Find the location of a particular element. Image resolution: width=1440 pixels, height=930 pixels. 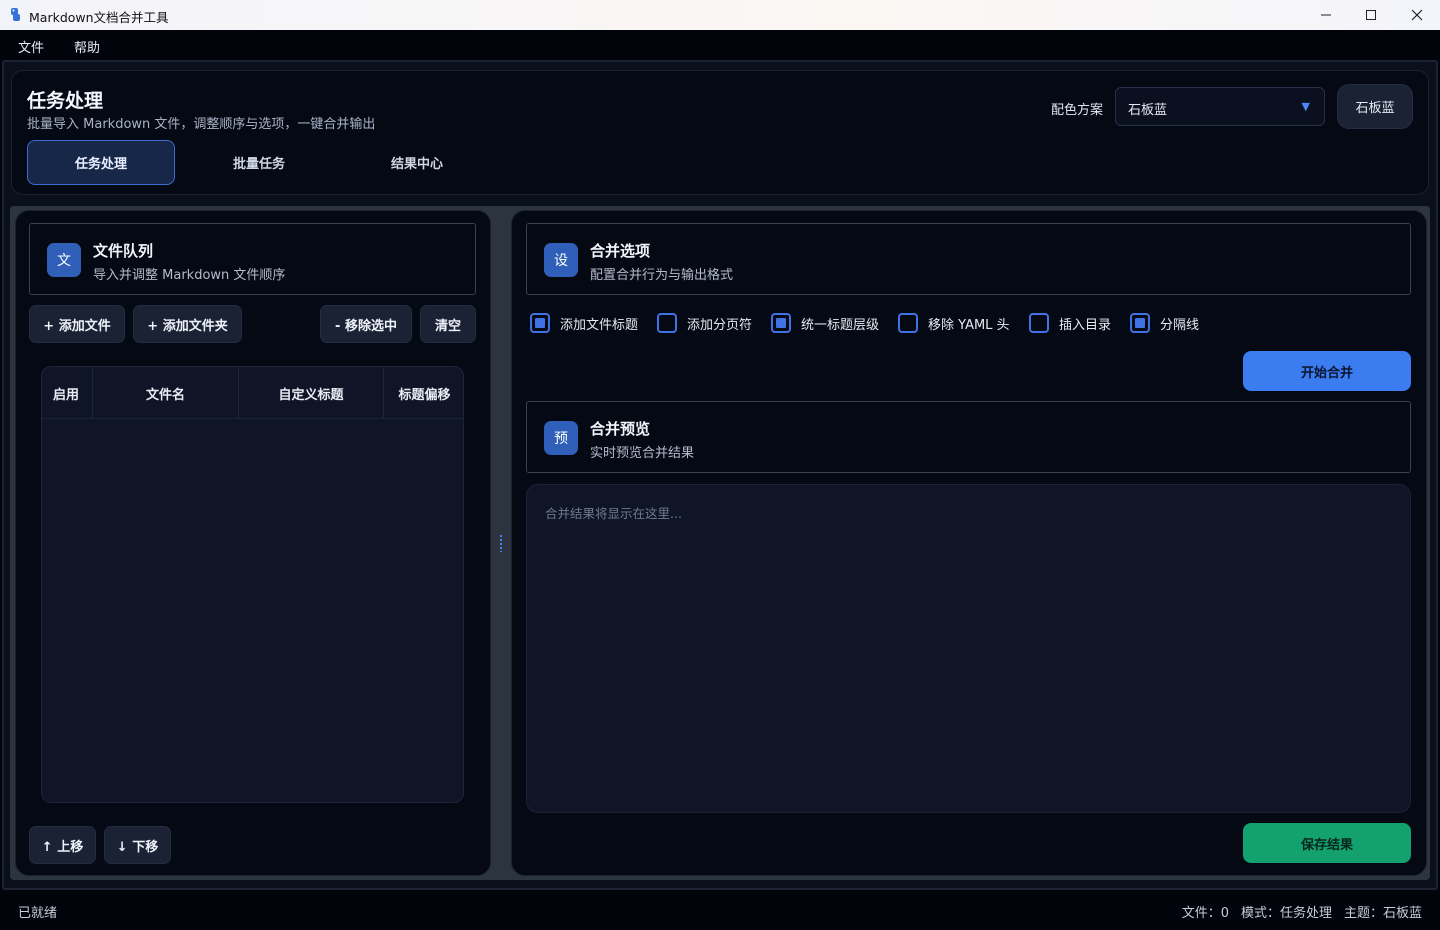

checkbox-add-page-break: 添加分页符 is located at coordinates (704, 323).